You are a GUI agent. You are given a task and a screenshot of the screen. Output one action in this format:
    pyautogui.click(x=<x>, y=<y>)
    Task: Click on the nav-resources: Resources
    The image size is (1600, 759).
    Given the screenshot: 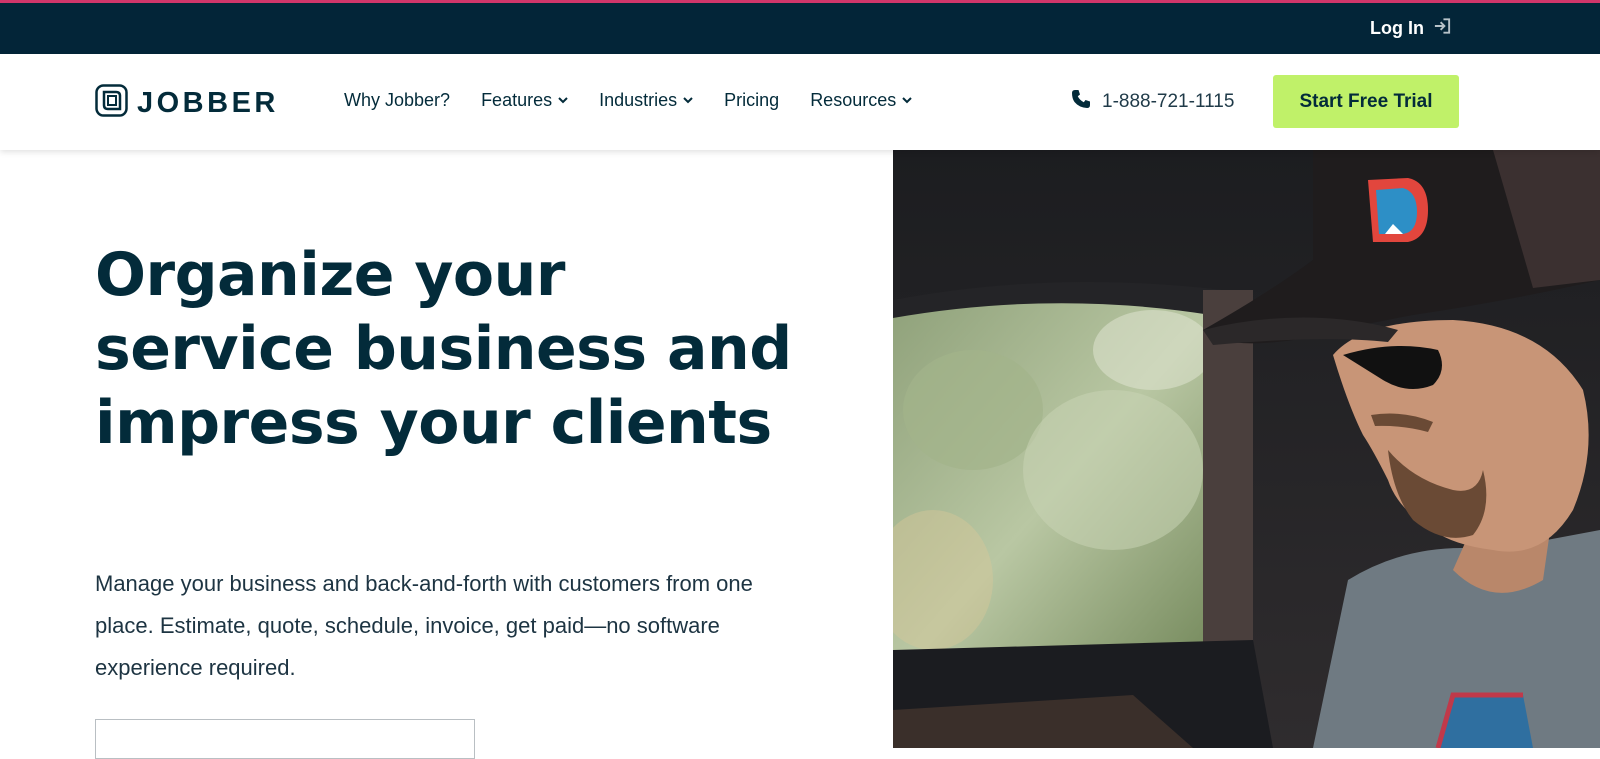 What is the action you would take?
    pyautogui.click(x=861, y=100)
    